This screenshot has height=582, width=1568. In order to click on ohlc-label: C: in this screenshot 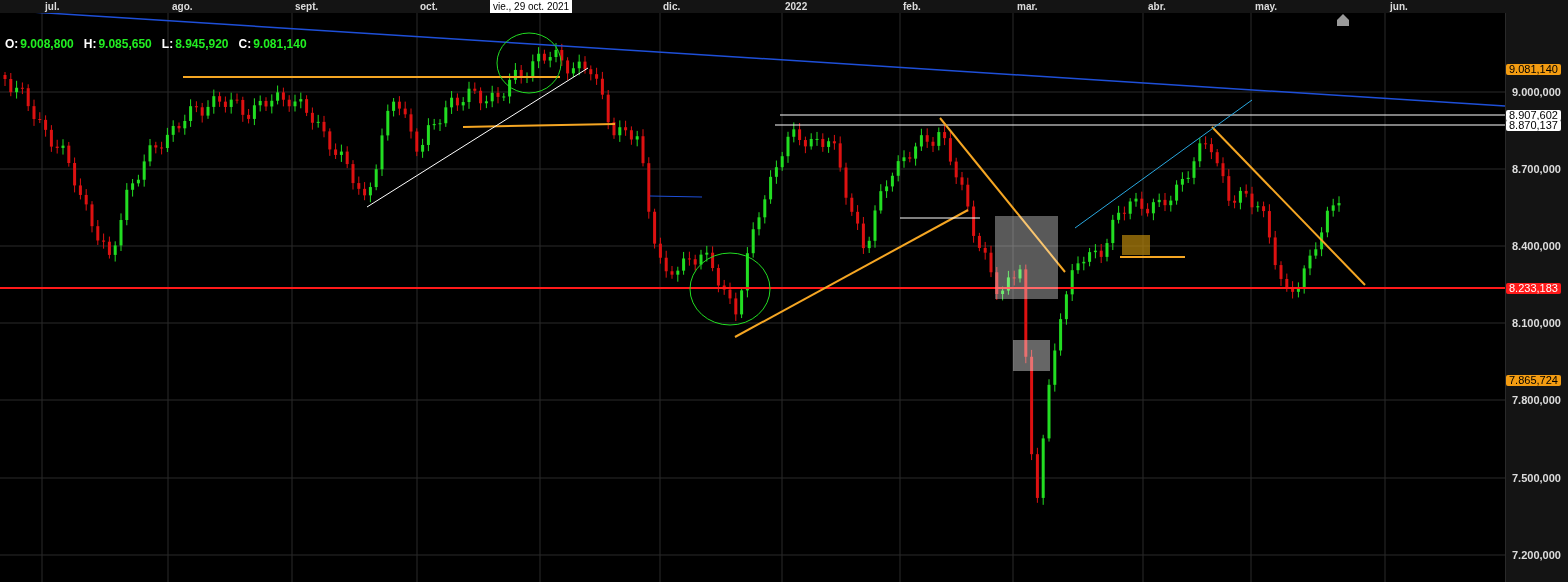, I will do `click(245, 44)`.